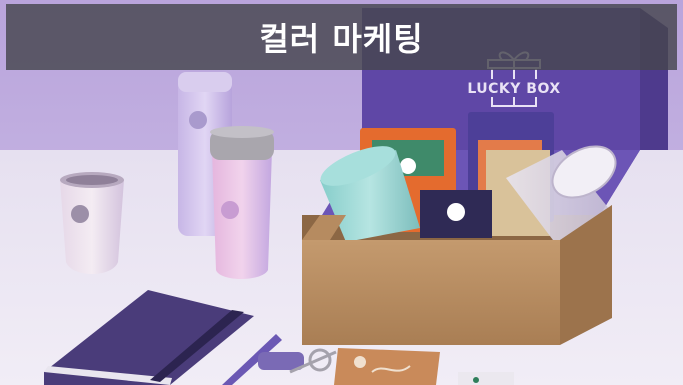 The height and width of the screenshot is (385, 683). What do you see at coordinates (230, 210) in the screenshot?
I see `pink-tumbler-logo-icon` at bounding box center [230, 210].